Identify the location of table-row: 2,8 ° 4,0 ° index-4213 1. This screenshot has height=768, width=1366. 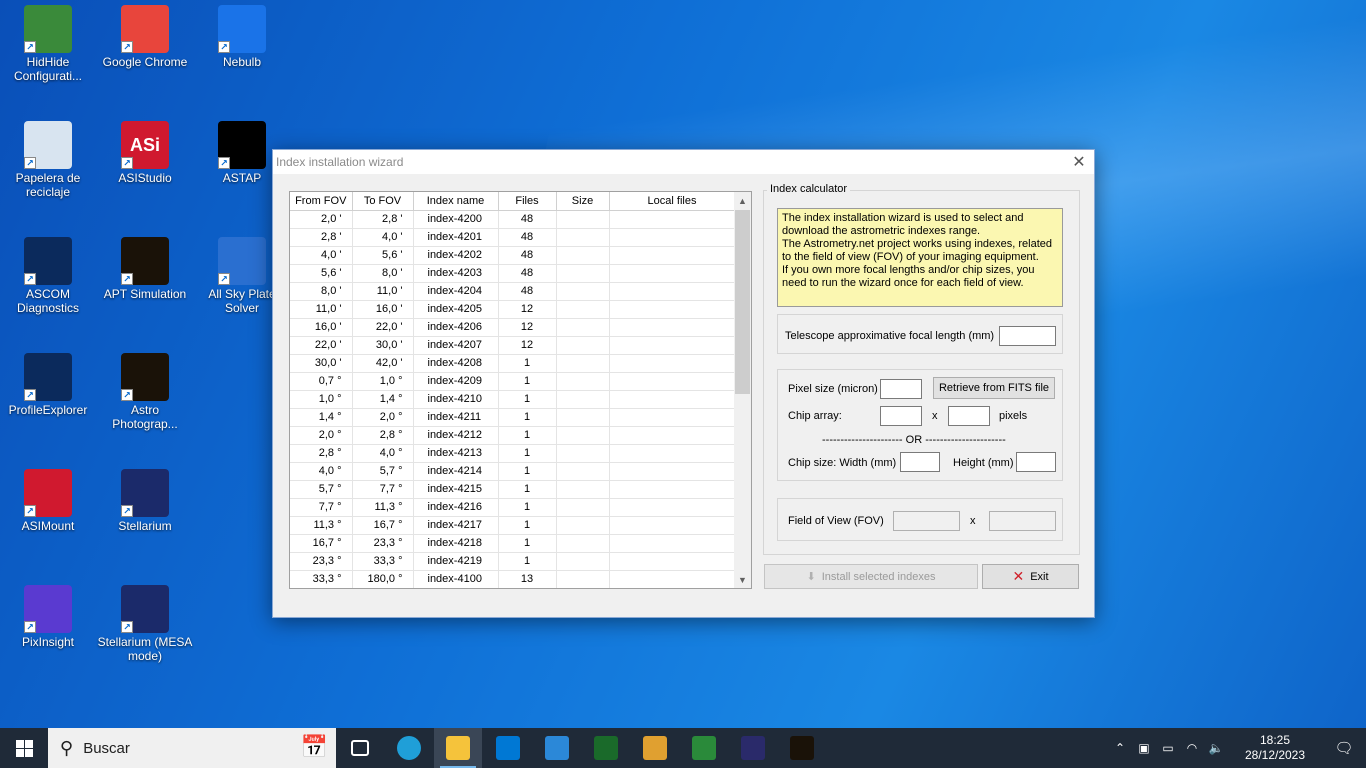
(513, 453).